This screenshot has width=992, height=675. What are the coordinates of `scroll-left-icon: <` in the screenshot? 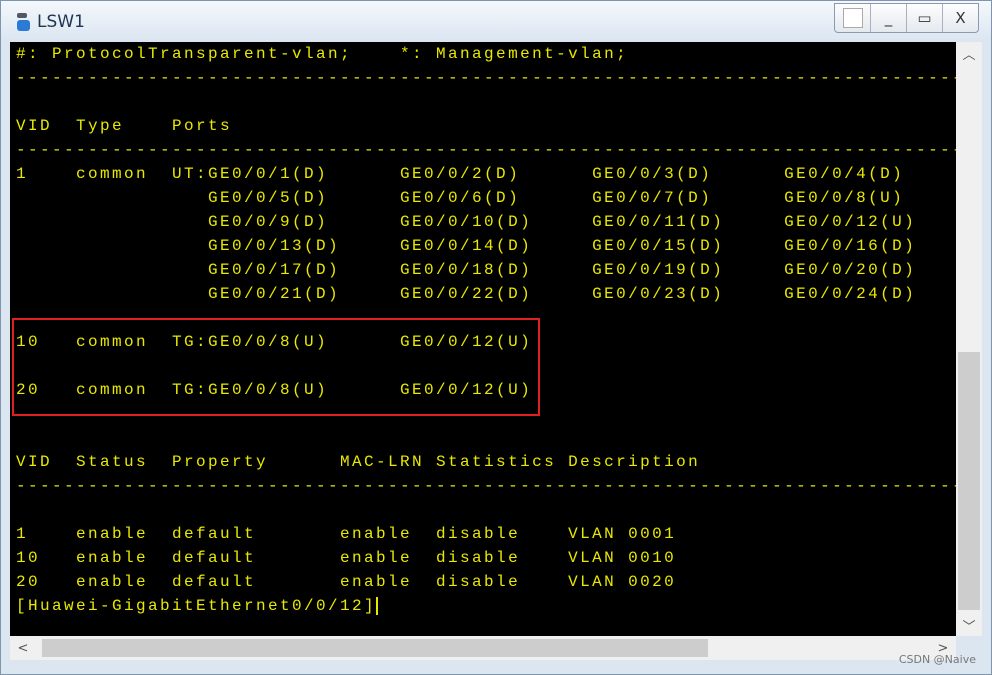 It's located at (23, 648).